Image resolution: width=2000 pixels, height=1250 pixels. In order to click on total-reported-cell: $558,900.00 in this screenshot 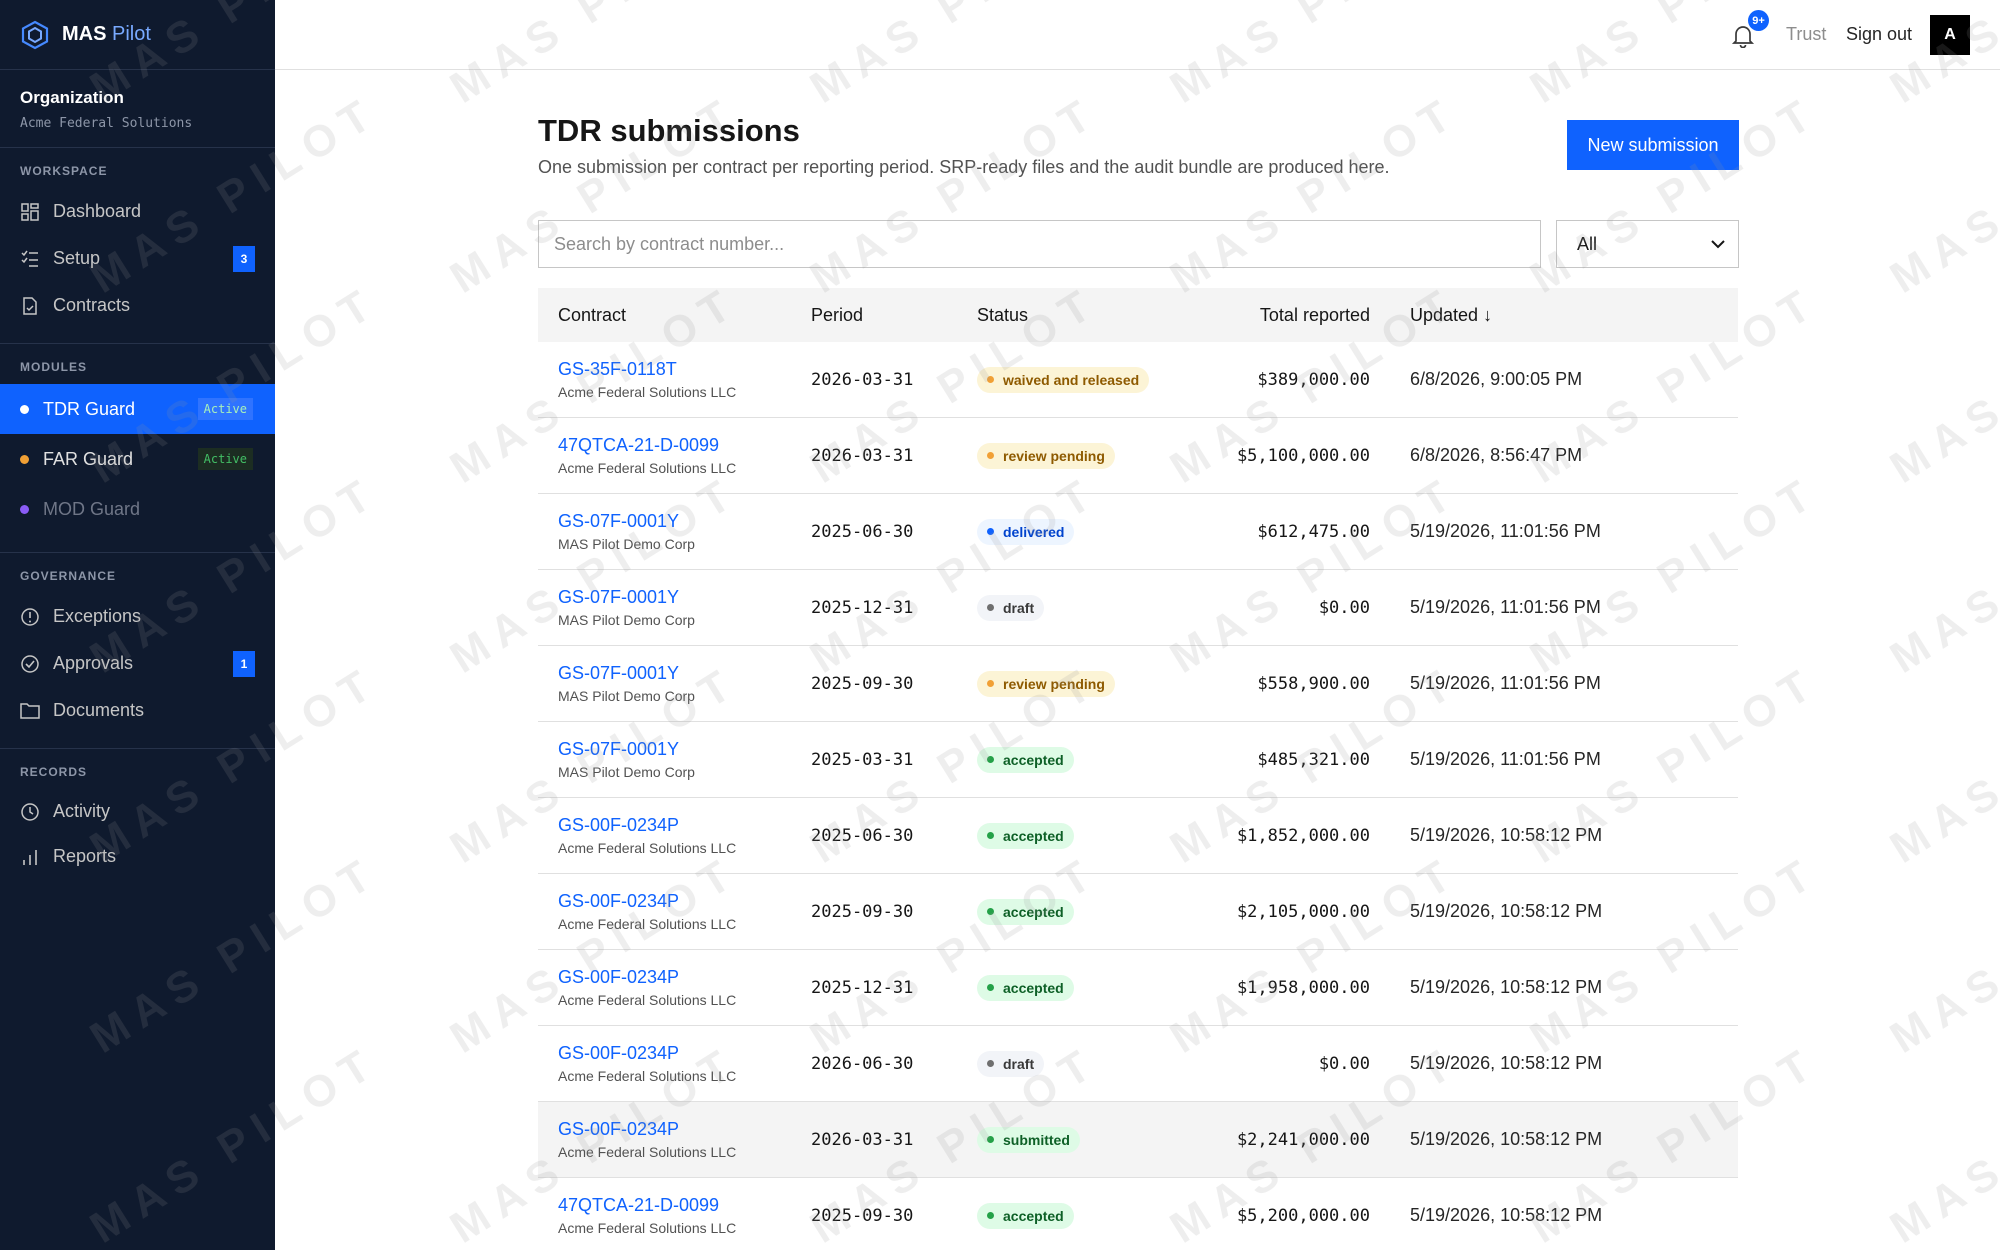, I will do `click(1313, 683)`.